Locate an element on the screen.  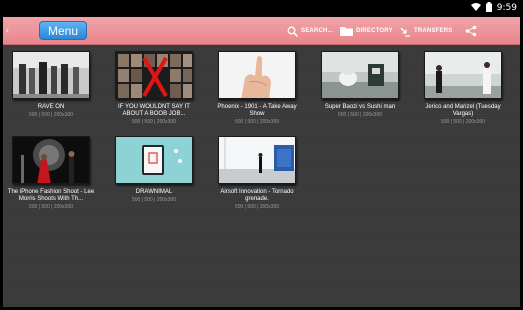
battery-icon is located at coordinates (488, 8).